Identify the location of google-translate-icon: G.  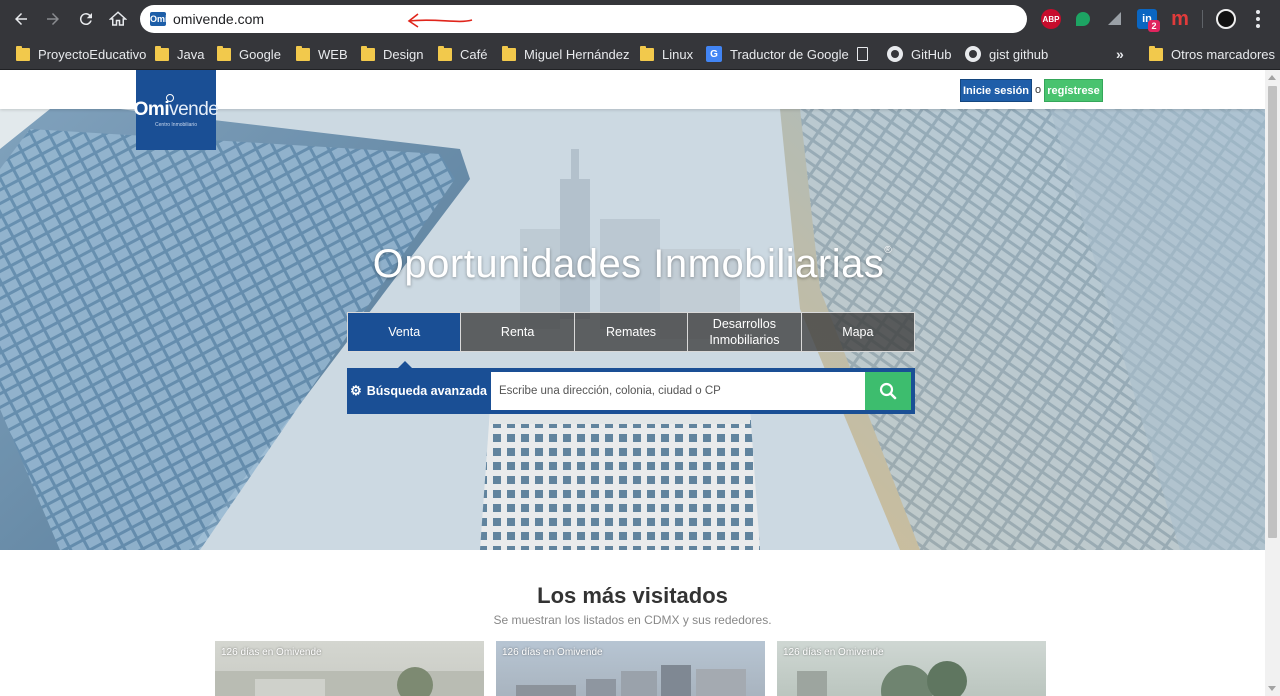
(714, 54).